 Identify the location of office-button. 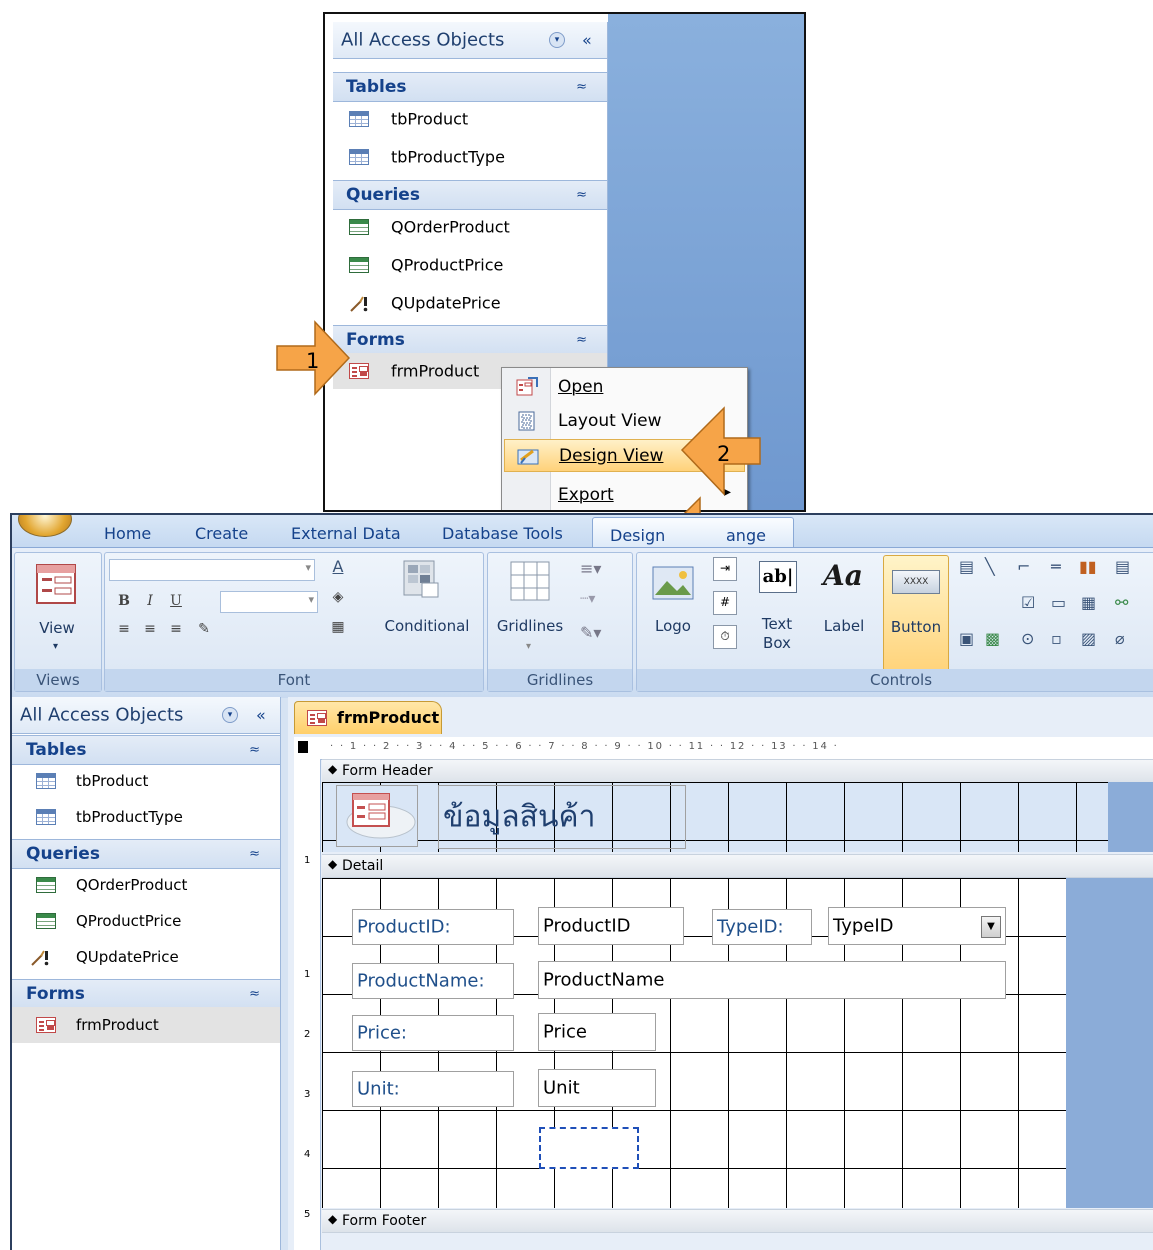
(45, 526).